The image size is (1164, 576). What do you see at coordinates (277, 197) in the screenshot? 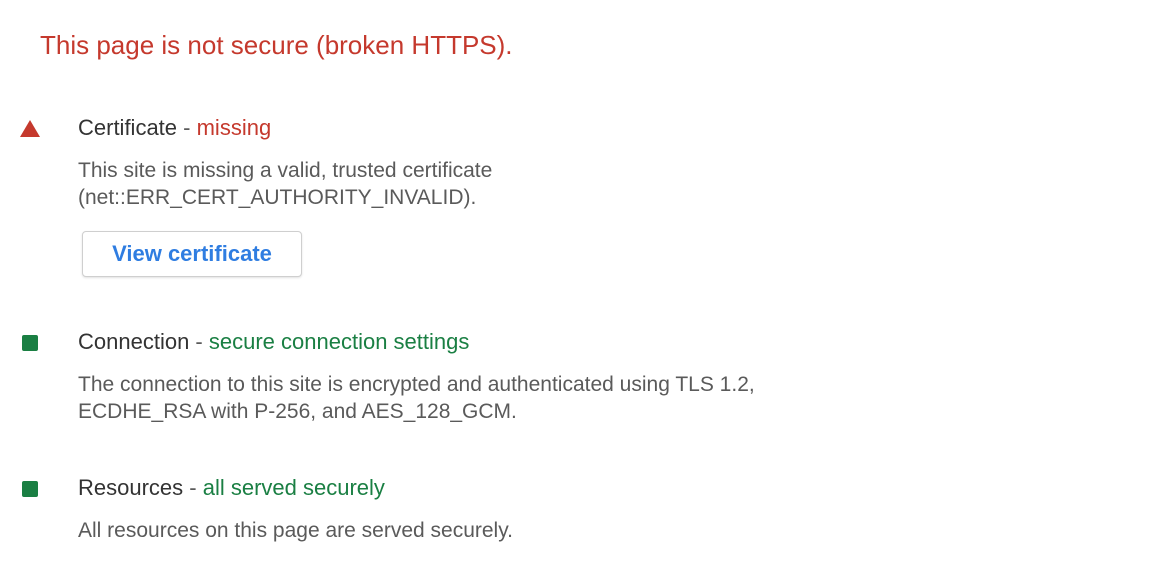
I see `certificate-description-line: (net::ERR_CERT_AUTHORITY_INVALID).` at bounding box center [277, 197].